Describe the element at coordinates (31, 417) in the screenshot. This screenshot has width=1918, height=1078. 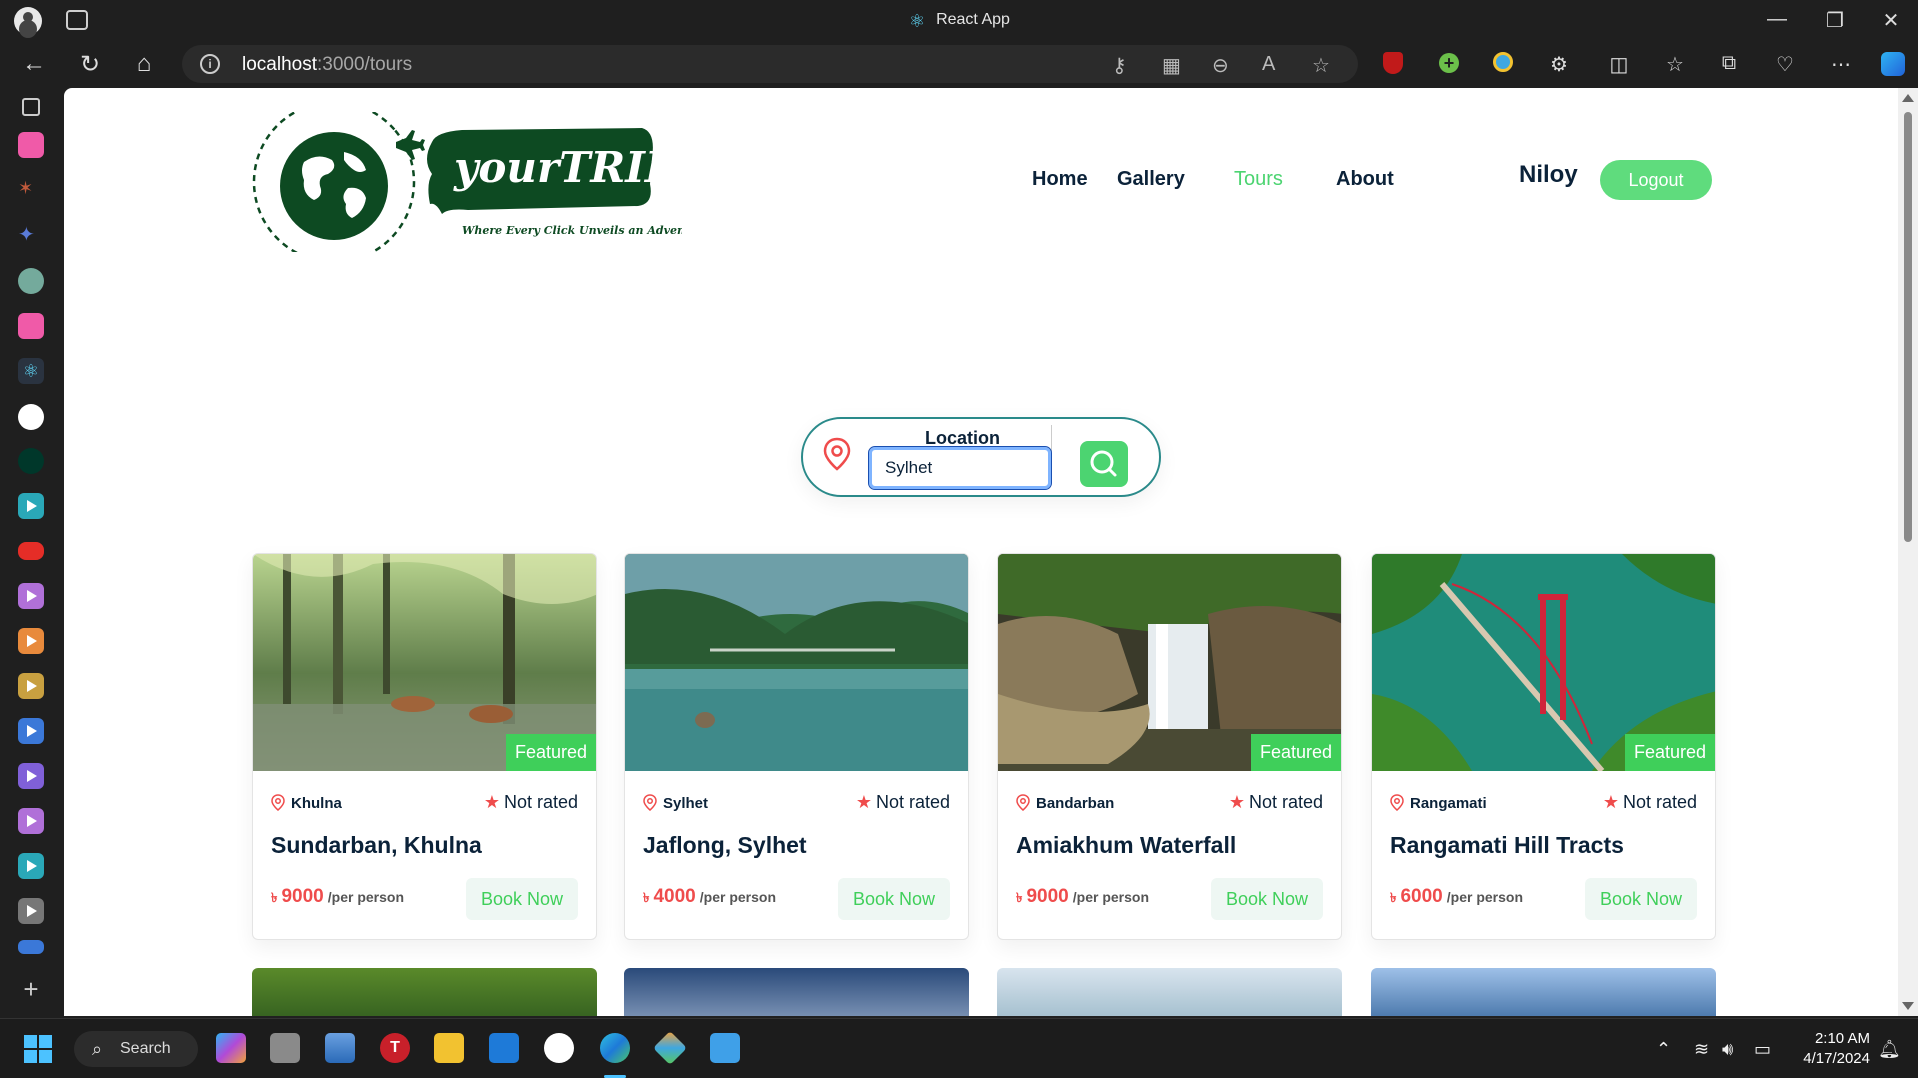
I see `github-icon` at that location.